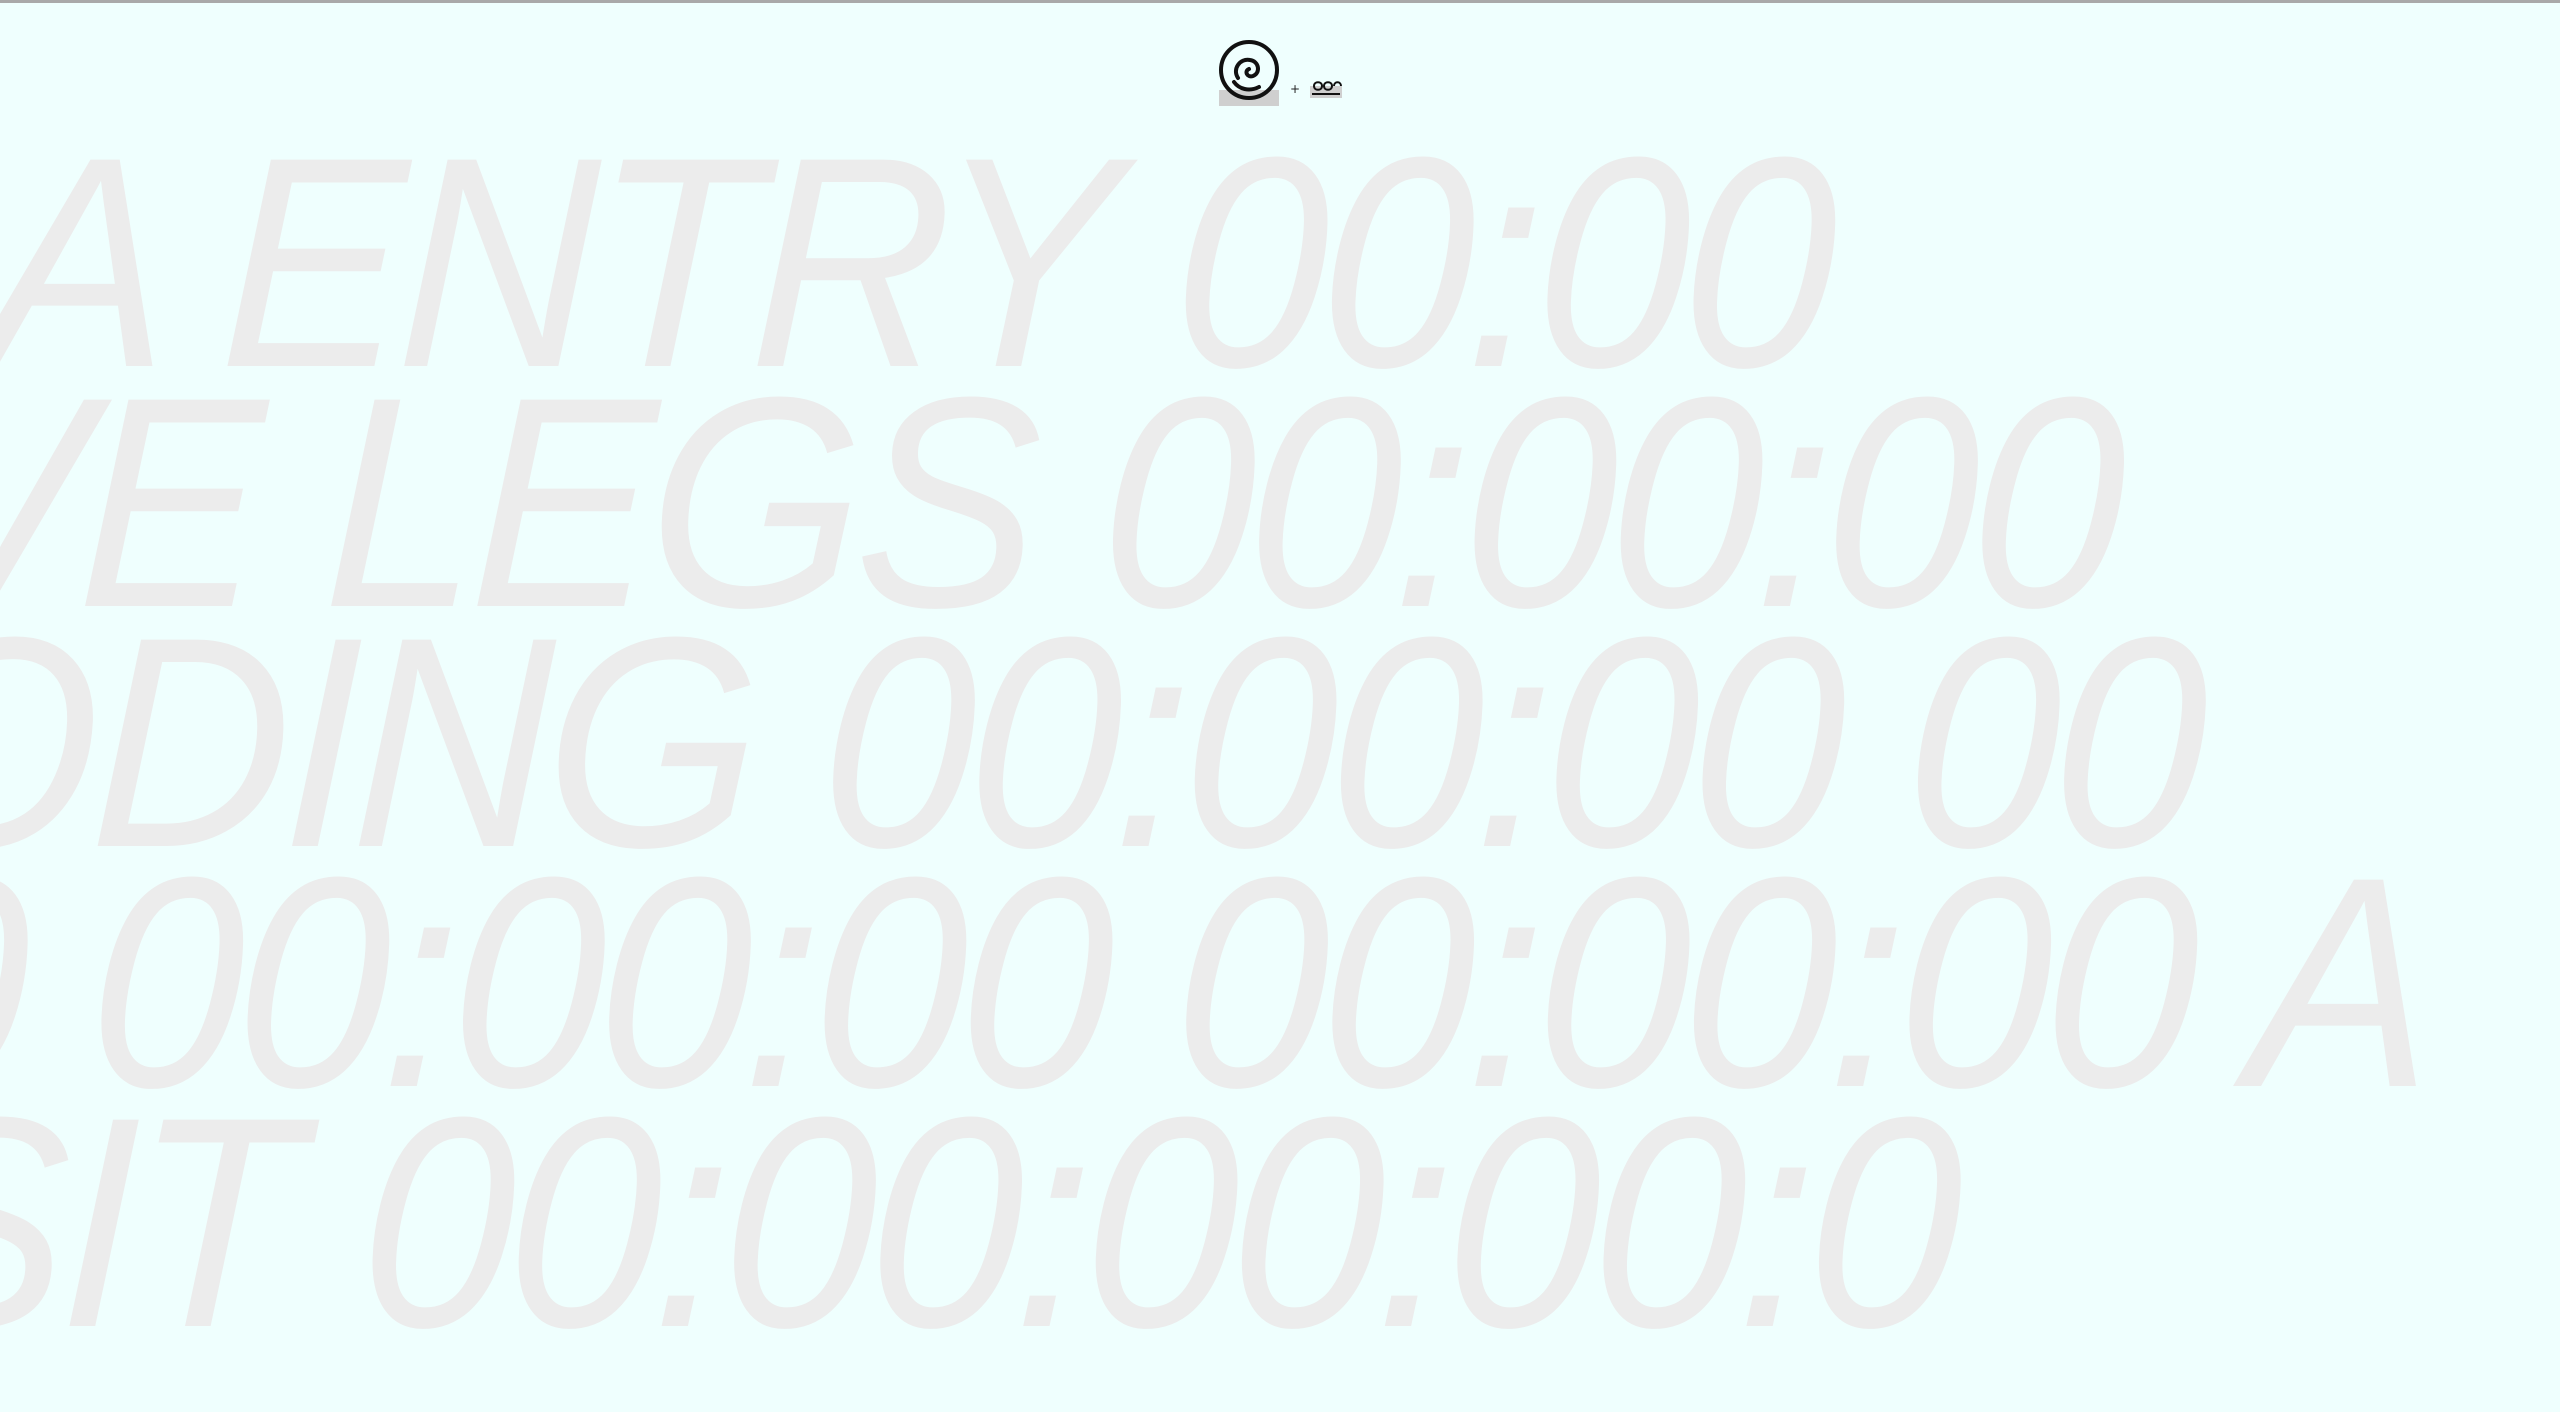 Image resolution: width=2560 pixels, height=1412 pixels. Describe the element at coordinates (1326, 87) in the screenshot. I see `secondary-logo-icon` at that location.